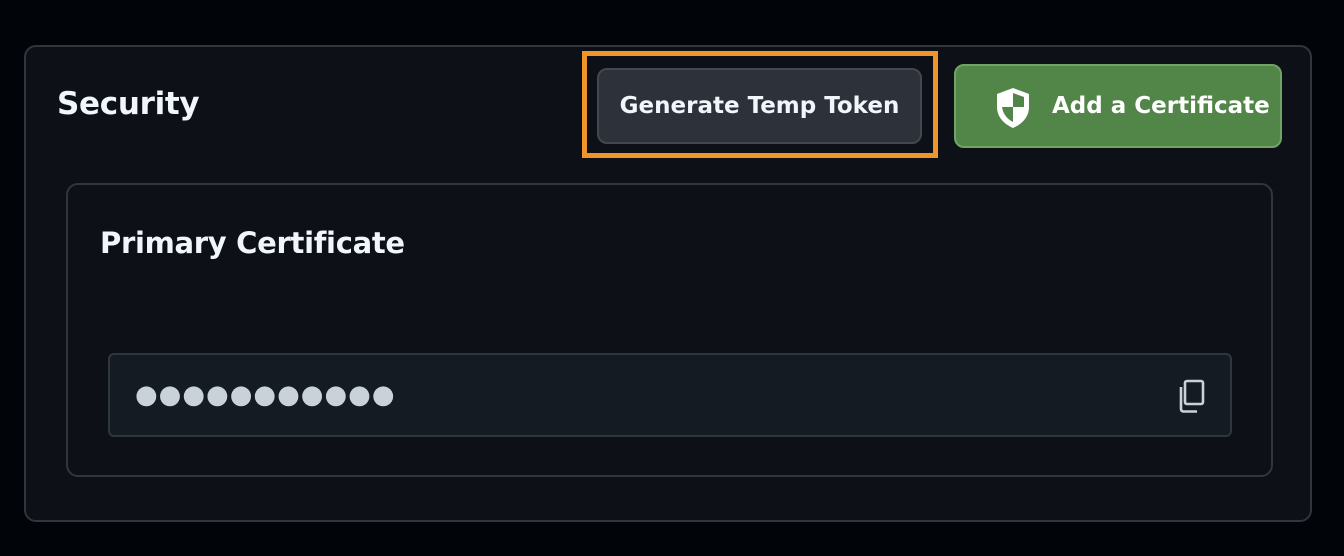 The height and width of the screenshot is (556, 1344). I want to click on add-certificate-button: Add a Certificate, so click(1118, 106).